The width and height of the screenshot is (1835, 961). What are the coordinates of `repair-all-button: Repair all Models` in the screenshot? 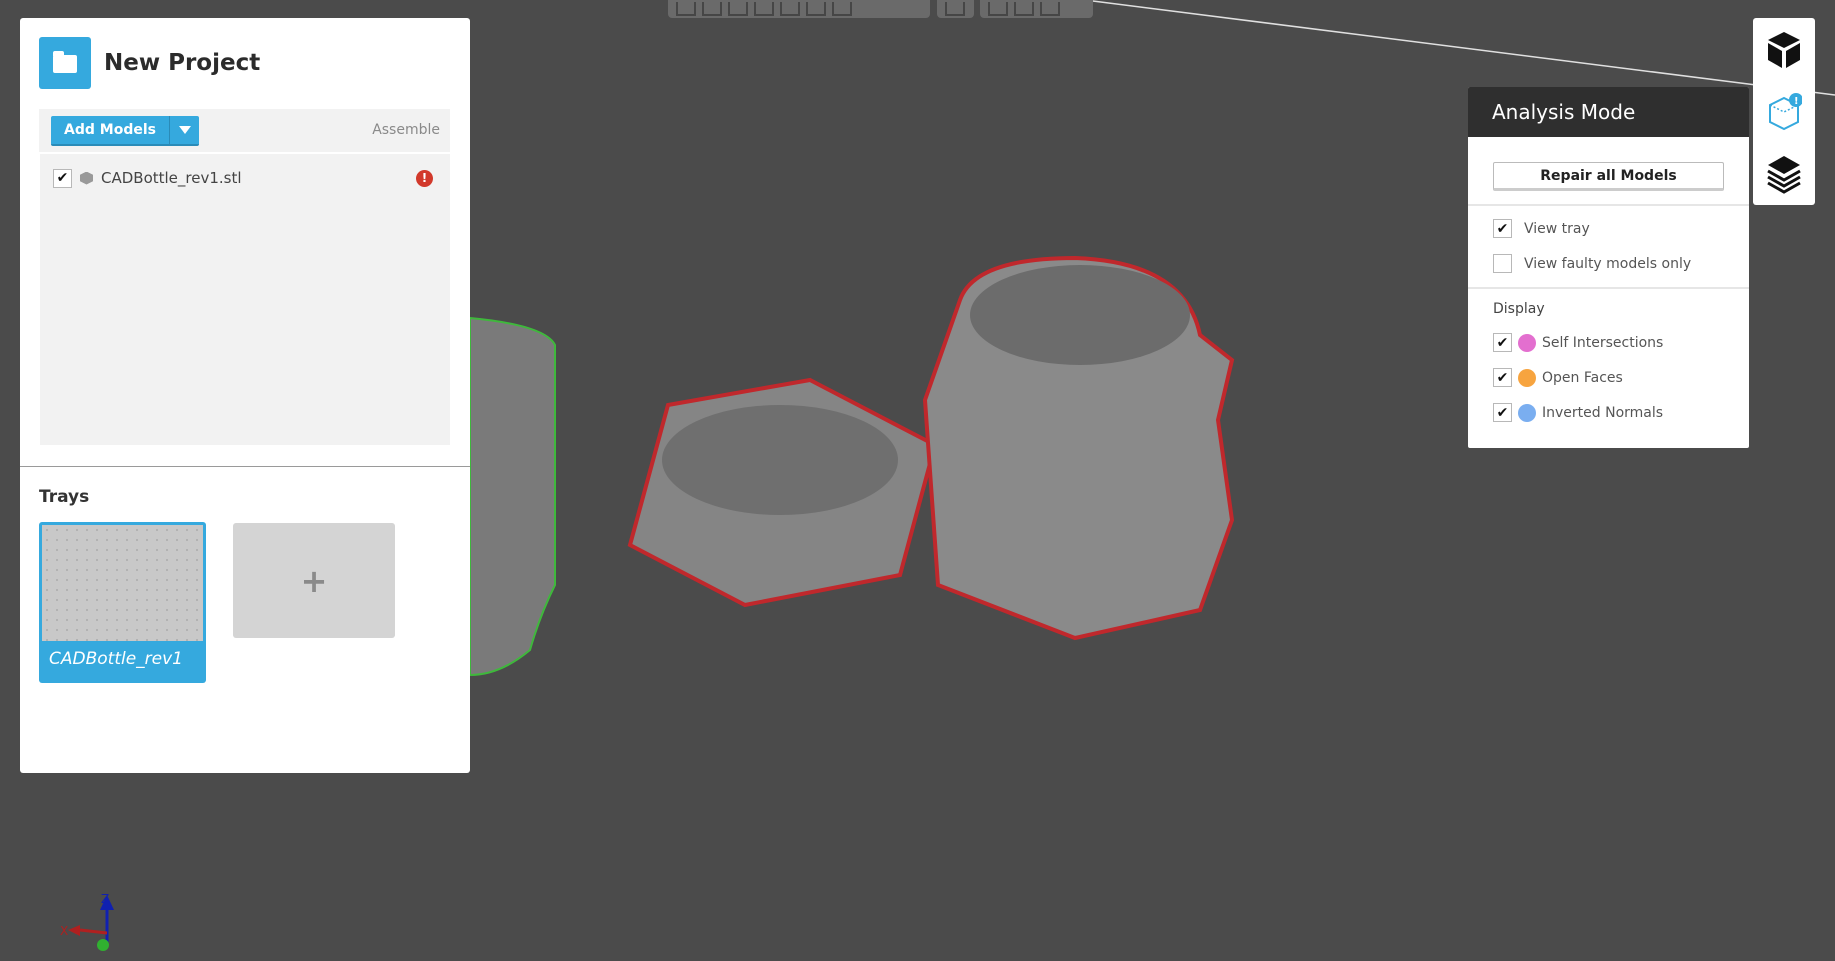 It's located at (1608, 176).